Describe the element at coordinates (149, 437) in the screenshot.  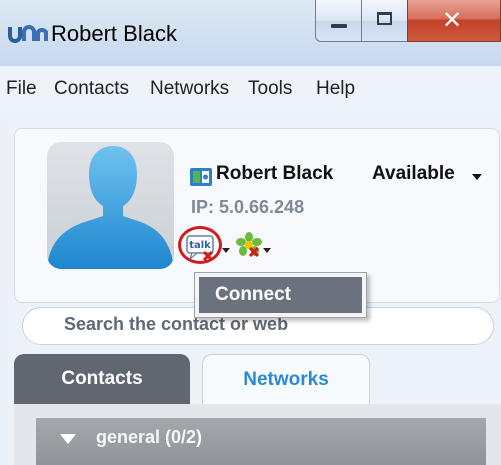
I see `group-label: general (0/2)` at that location.